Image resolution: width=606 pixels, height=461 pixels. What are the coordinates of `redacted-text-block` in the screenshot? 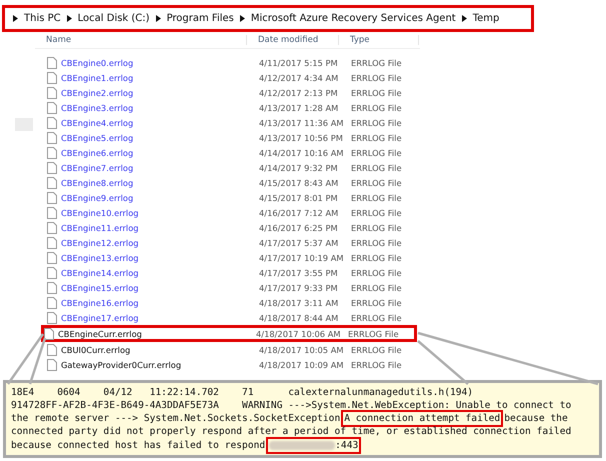 It's located at (302, 445).